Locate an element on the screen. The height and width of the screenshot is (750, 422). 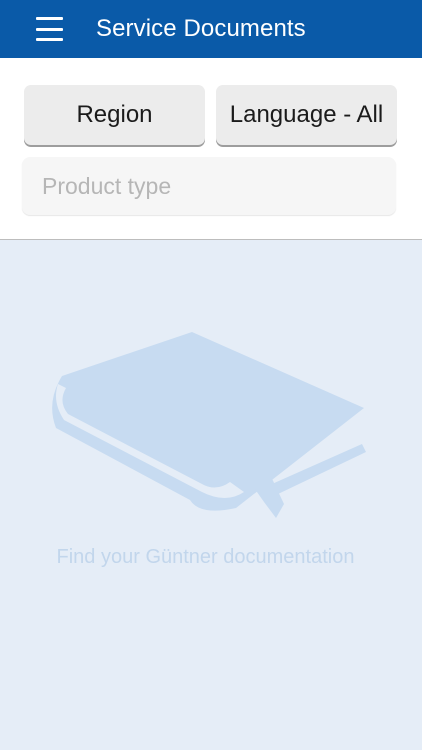
empty-state-message: Find your Güntner documentation is located at coordinates (205, 557).